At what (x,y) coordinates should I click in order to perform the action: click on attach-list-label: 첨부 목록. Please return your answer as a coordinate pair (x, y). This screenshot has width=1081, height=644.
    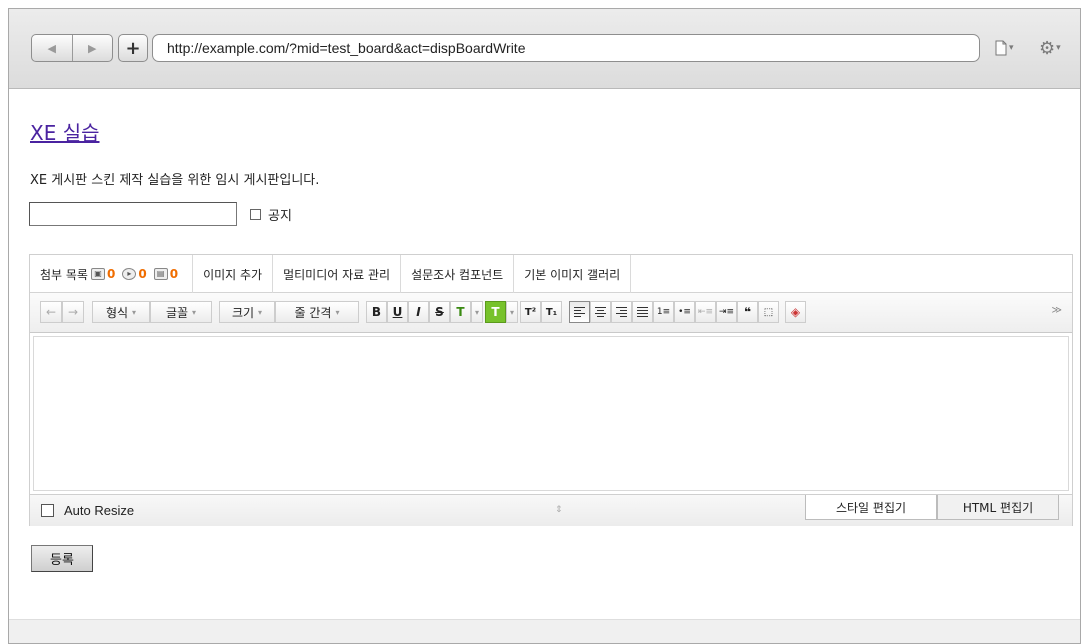
    Looking at the image, I should click on (64, 274).